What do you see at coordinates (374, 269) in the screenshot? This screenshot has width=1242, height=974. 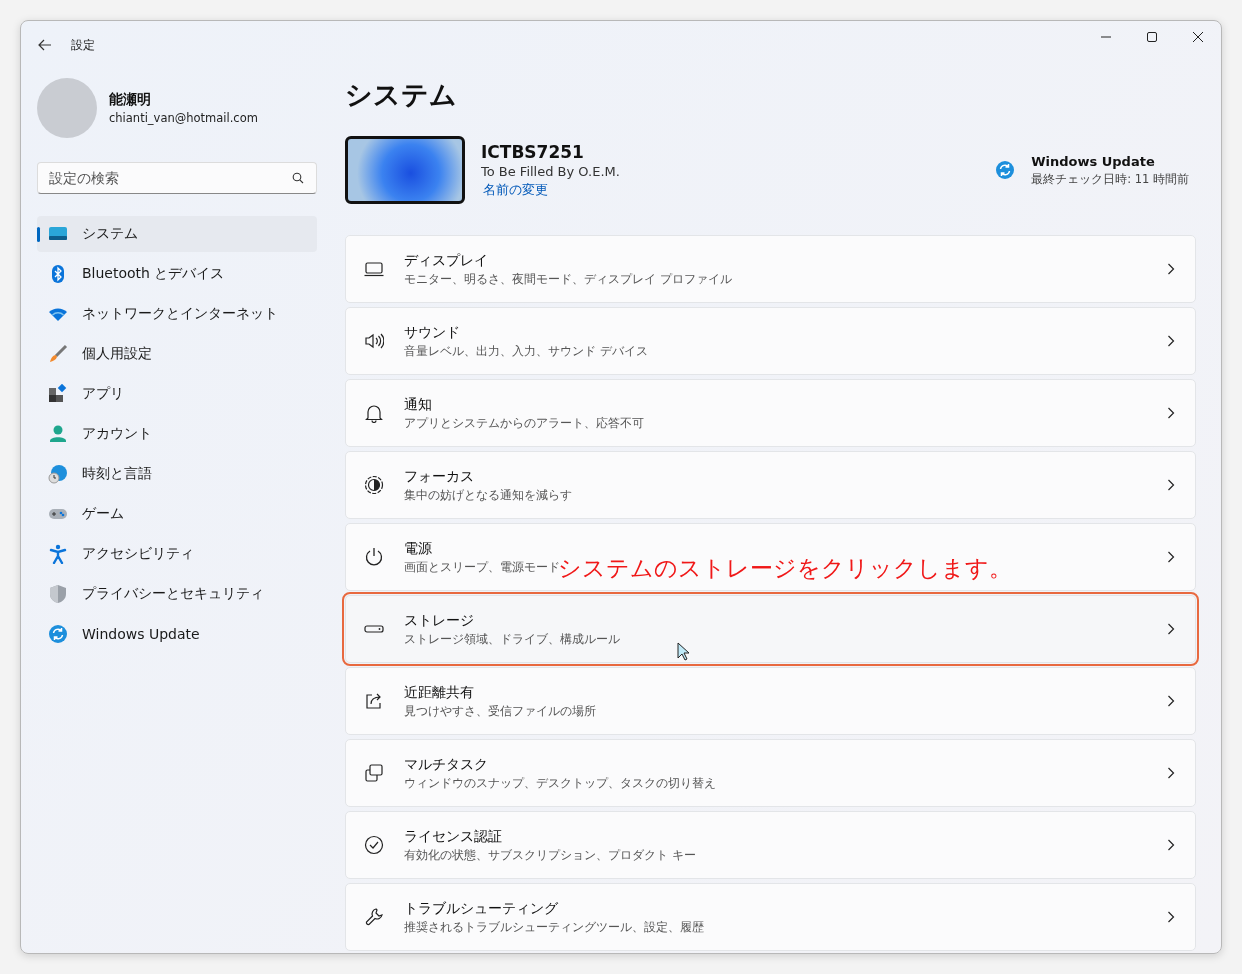 I see `display-icon` at bounding box center [374, 269].